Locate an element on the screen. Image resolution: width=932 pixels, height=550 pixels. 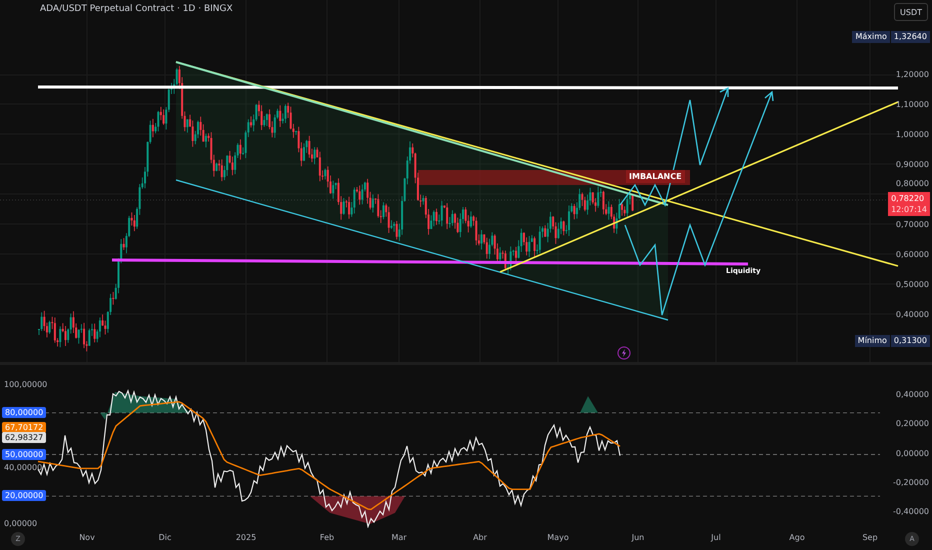
time-tick: Ago is located at coordinates (797, 537).